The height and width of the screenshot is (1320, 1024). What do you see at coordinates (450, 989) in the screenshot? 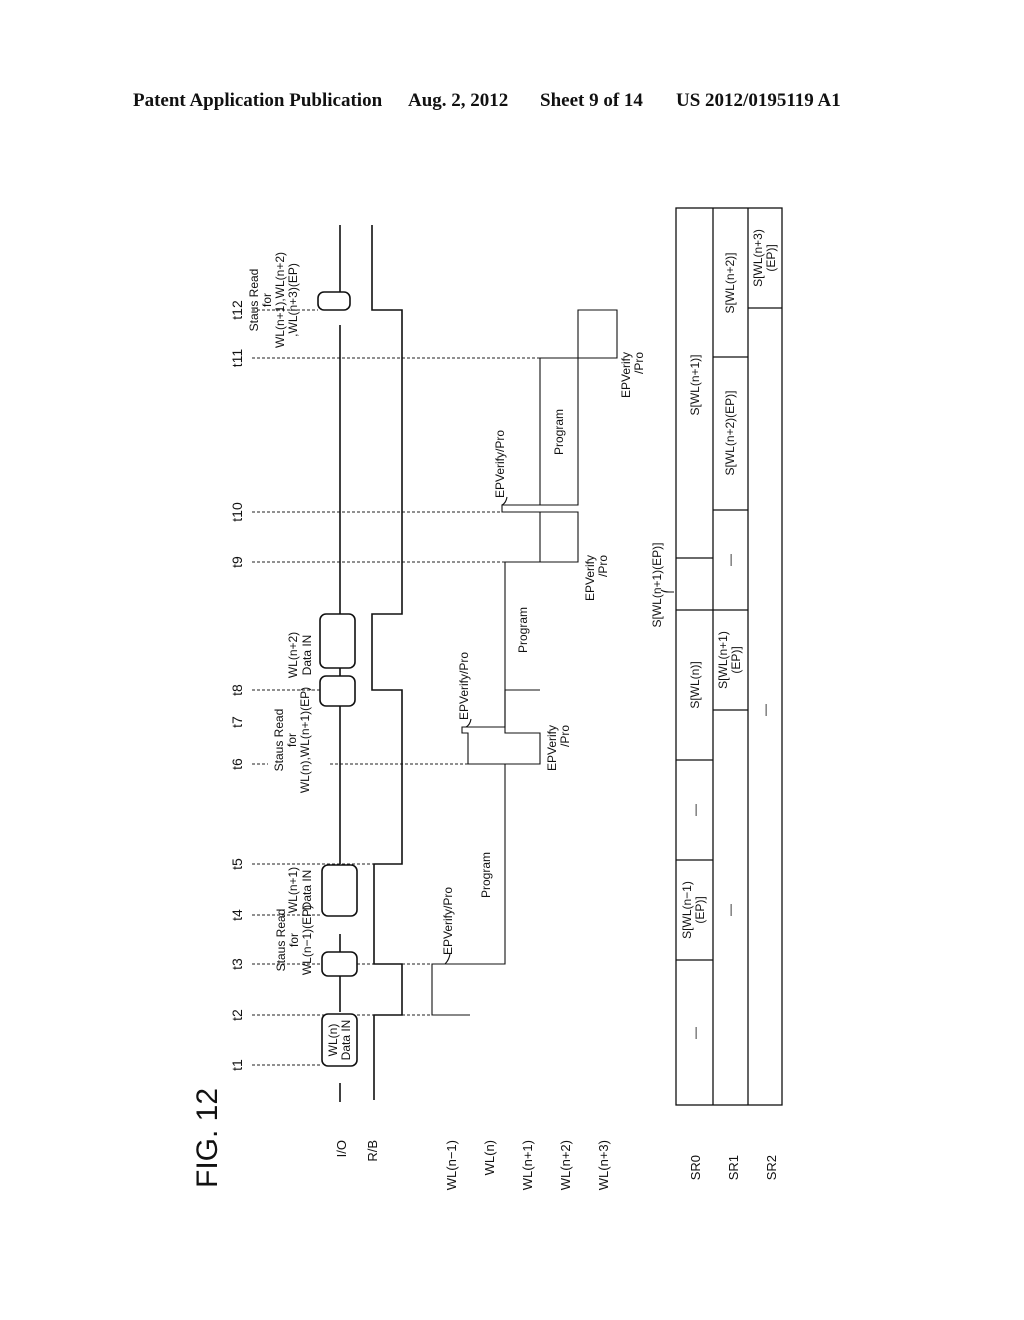
I see `wl-n-1-waveform` at bounding box center [450, 989].